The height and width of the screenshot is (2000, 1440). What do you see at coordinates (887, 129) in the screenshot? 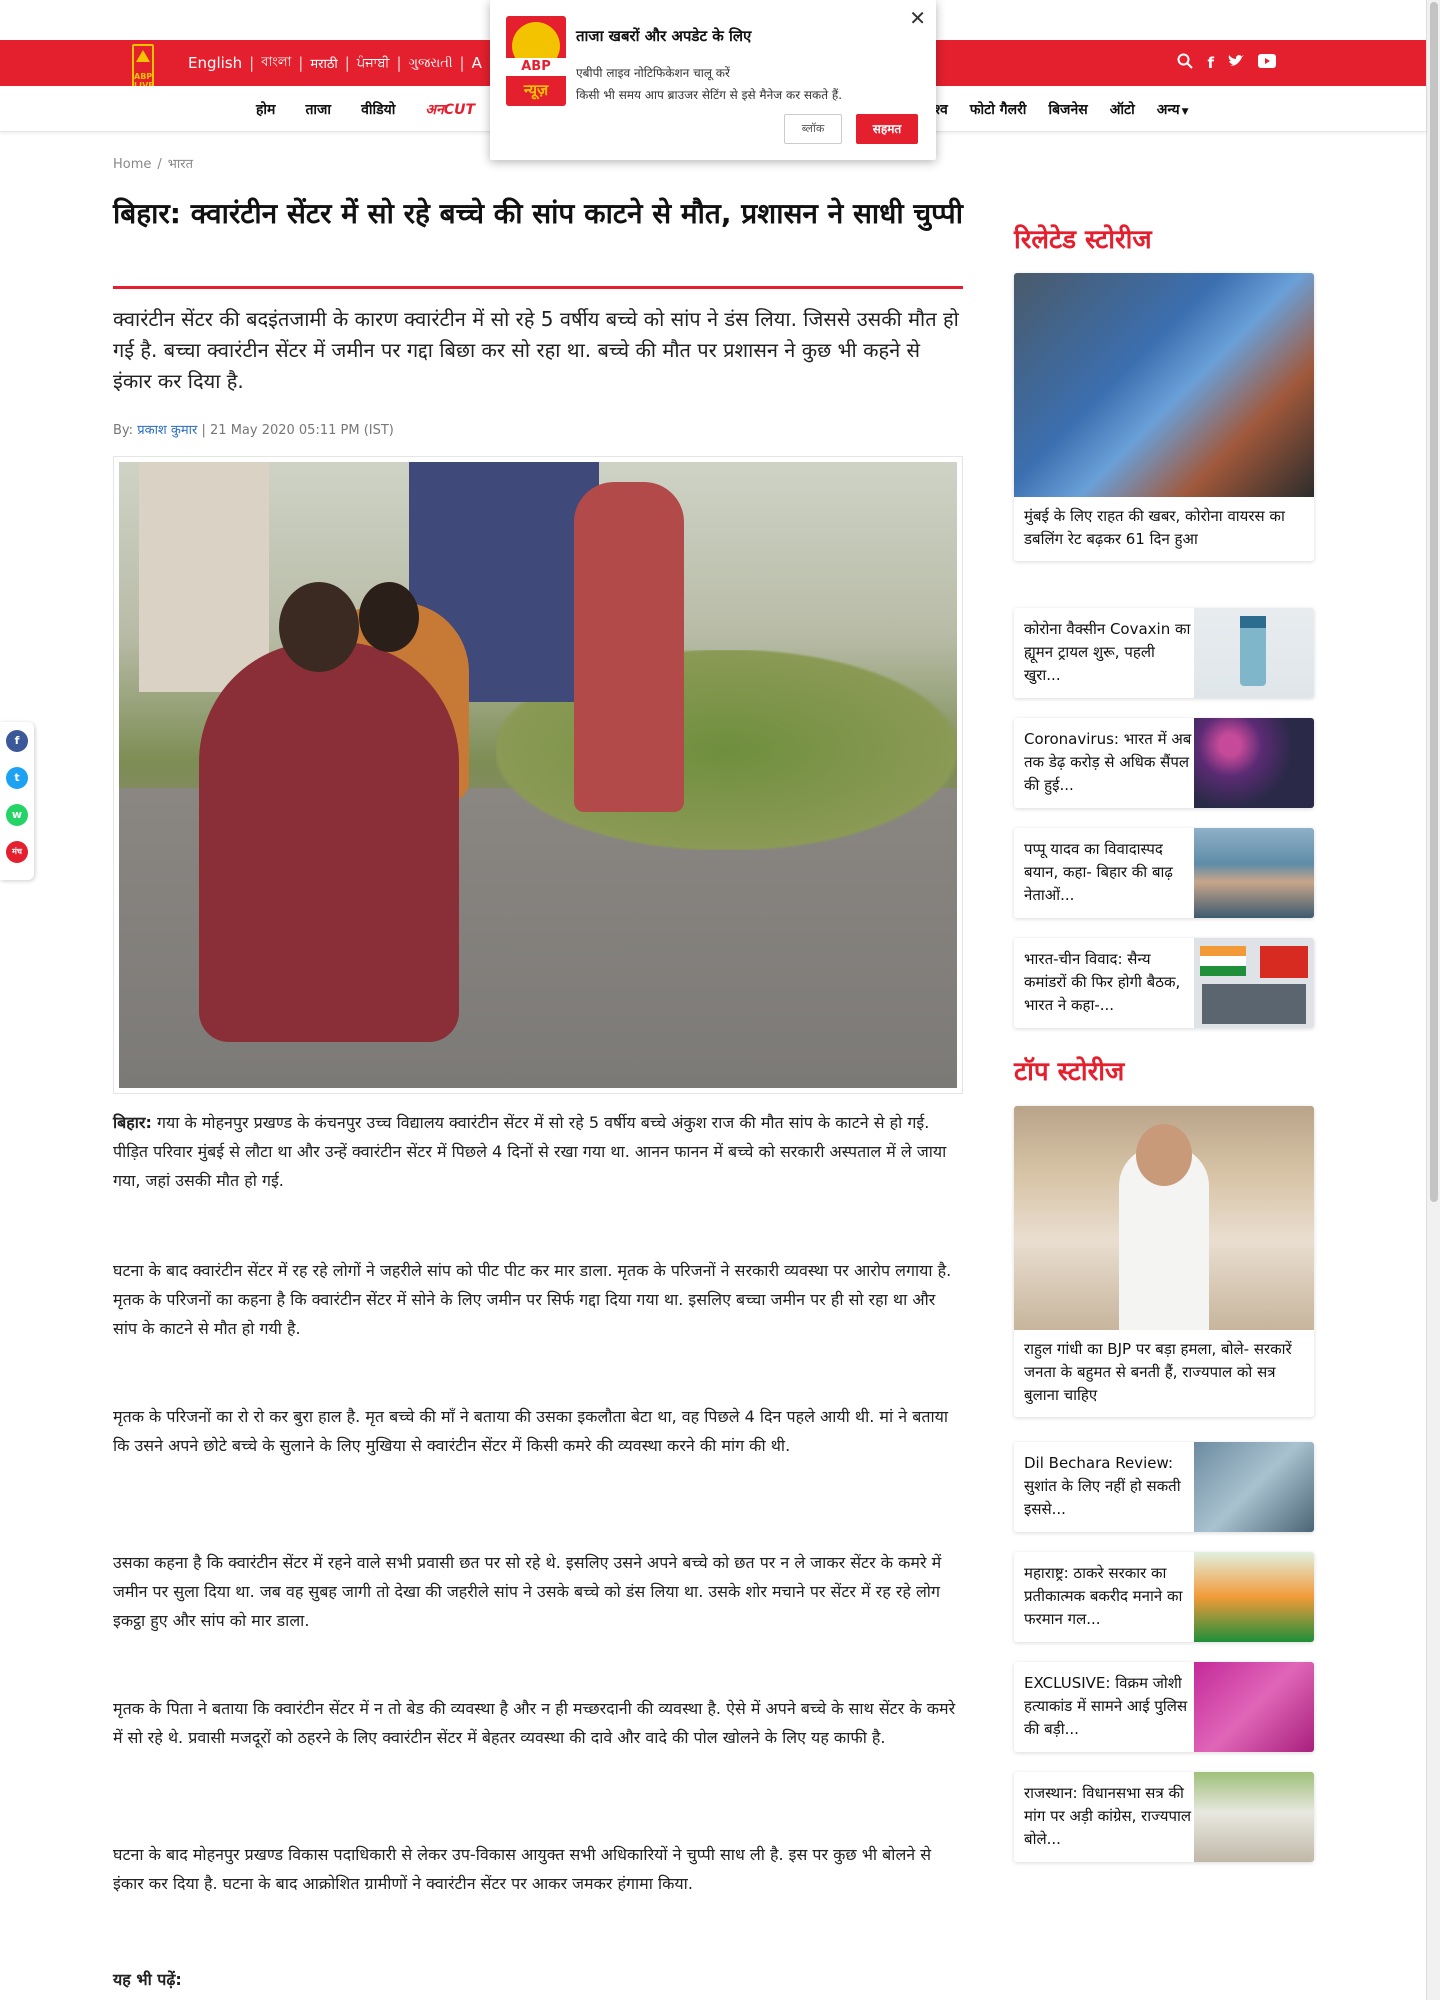
I see `agree-button: सहमत` at bounding box center [887, 129].